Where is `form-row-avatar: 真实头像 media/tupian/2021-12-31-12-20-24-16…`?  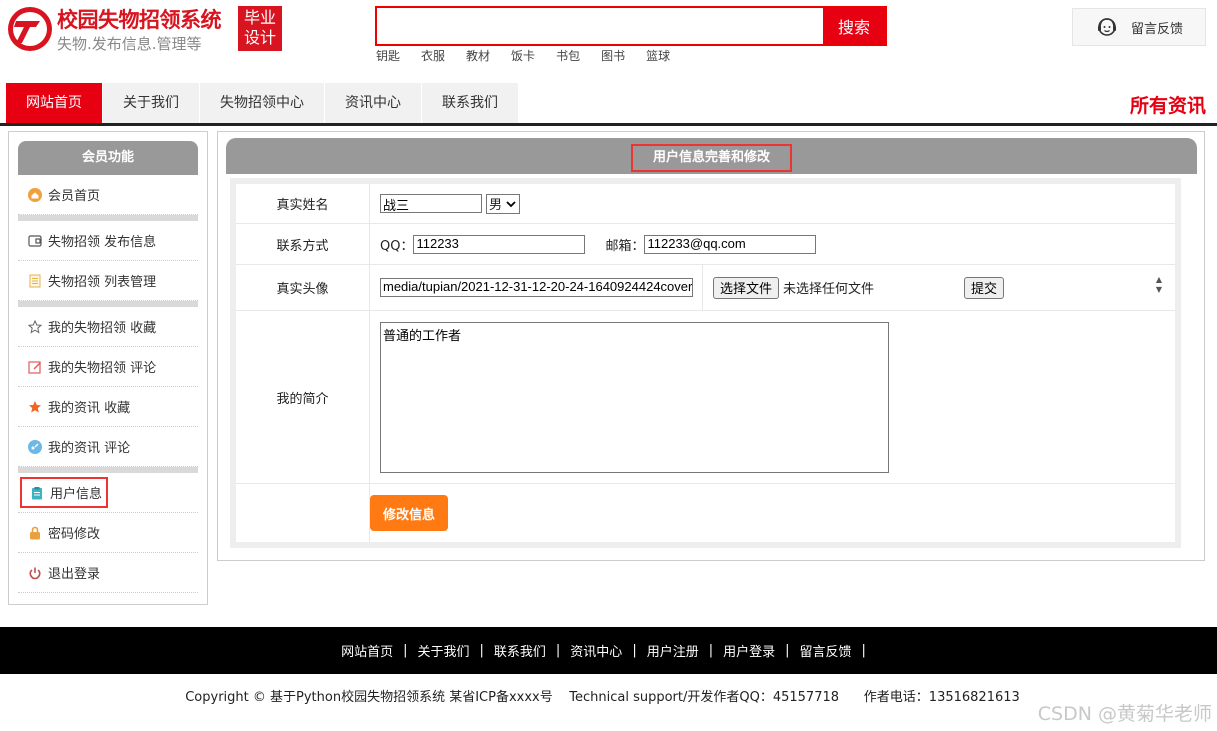 form-row-avatar: 真实头像 media/tupian/2021-12-31-12-20-24-16… is located at coordinates (705, 288).